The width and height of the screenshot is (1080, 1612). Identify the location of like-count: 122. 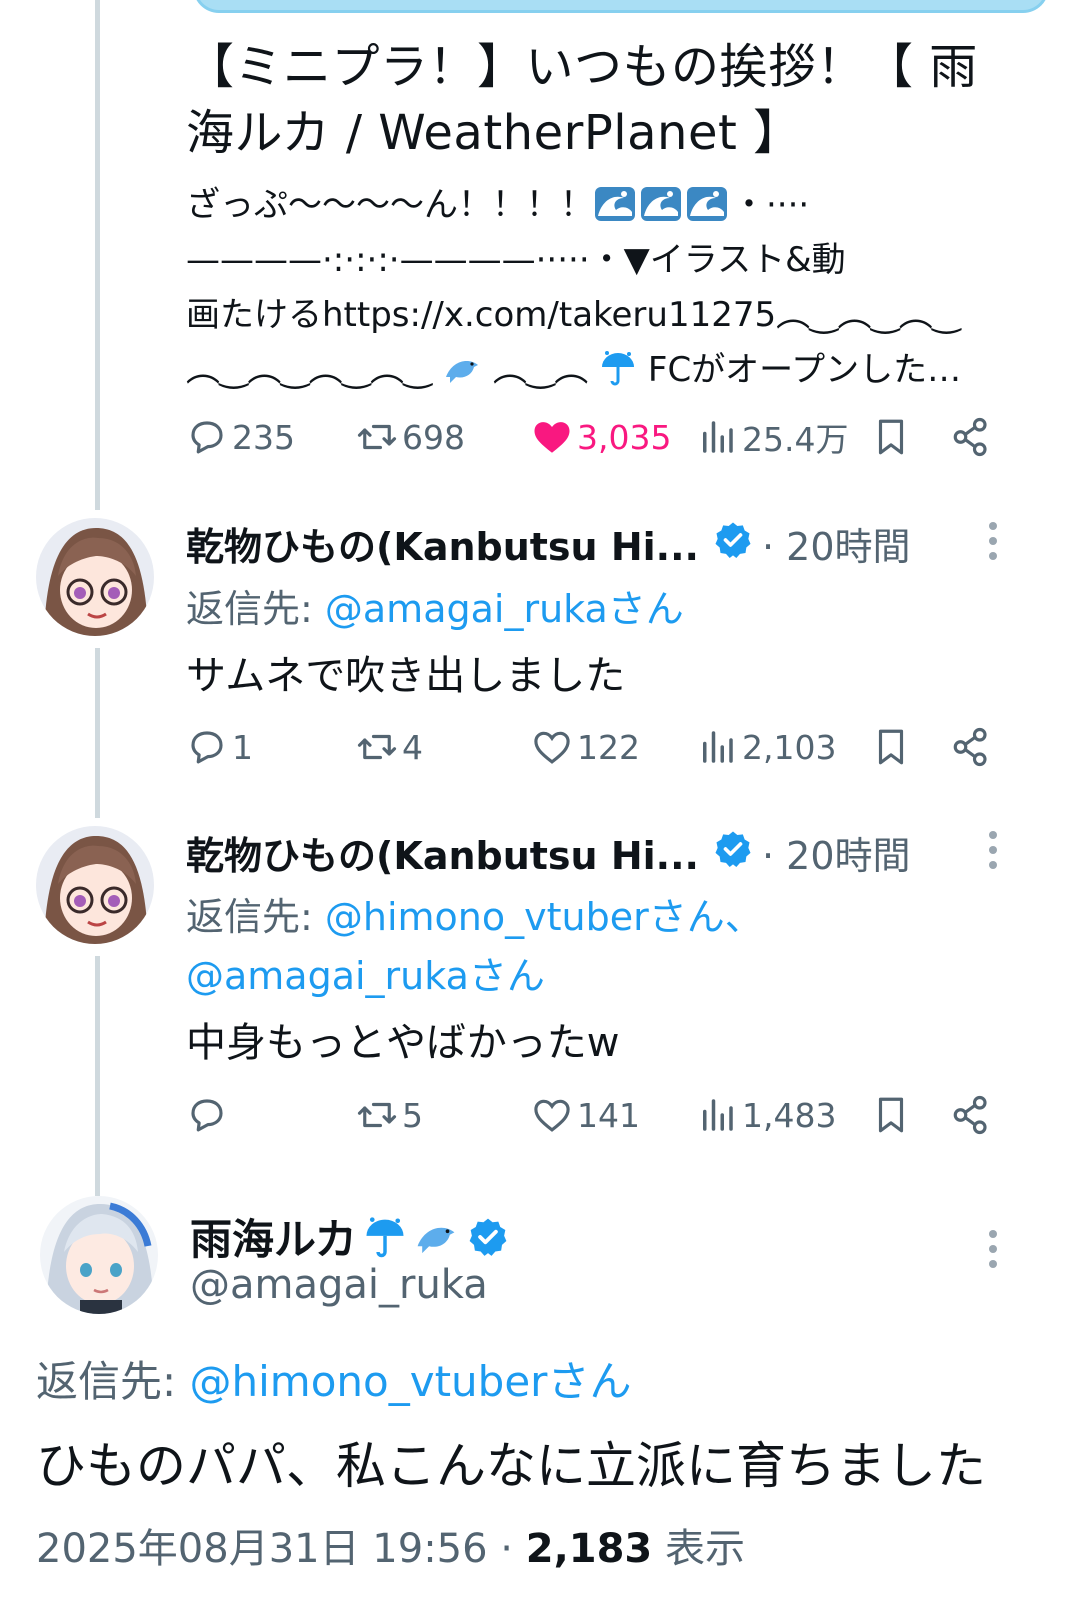
(608, 747).